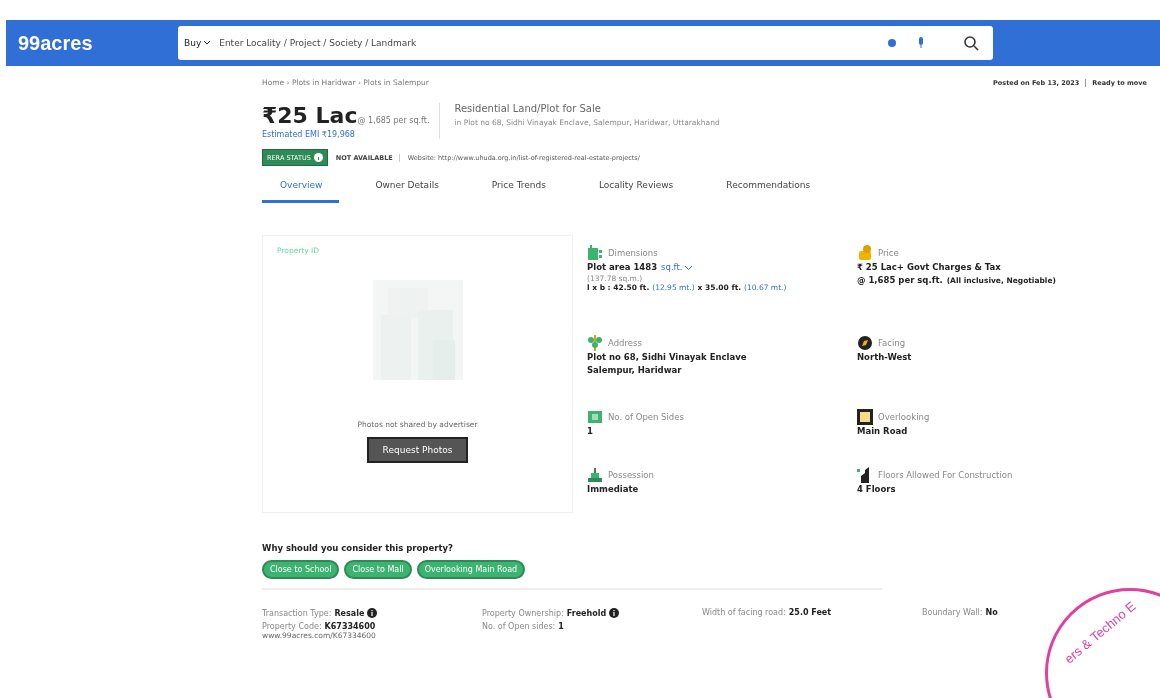 The image size is (1160, 698). I want to click on tab: Locality Reviews, so click(635, 187).